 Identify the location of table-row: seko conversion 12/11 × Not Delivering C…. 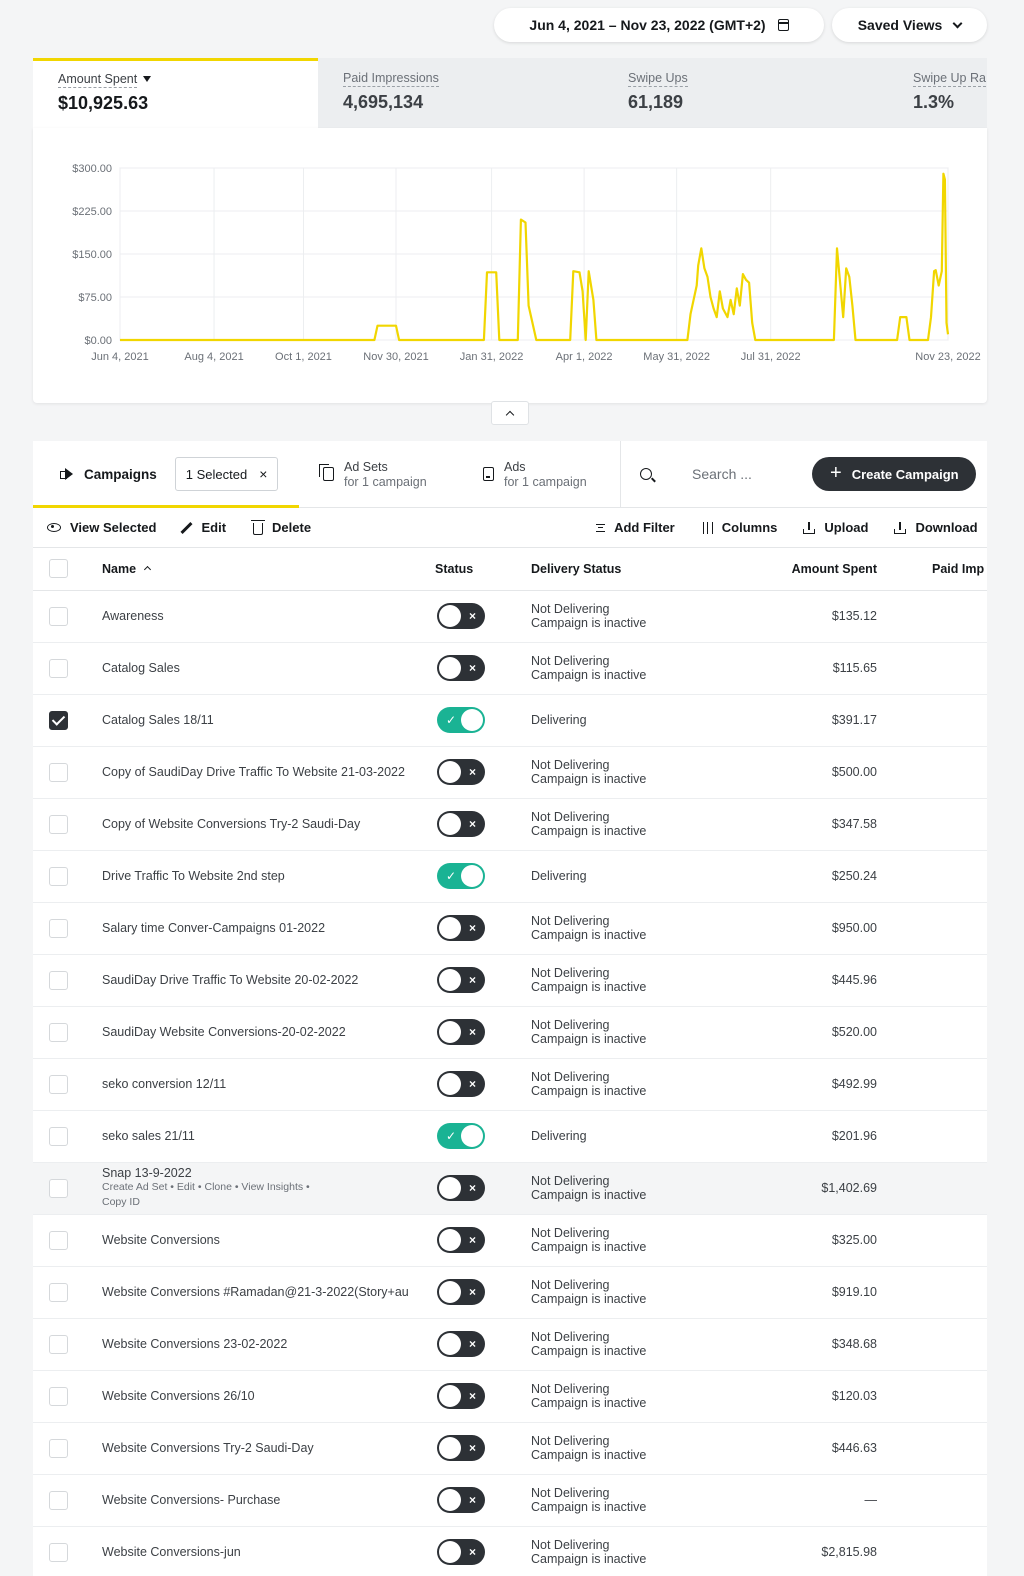
(510, 1084).